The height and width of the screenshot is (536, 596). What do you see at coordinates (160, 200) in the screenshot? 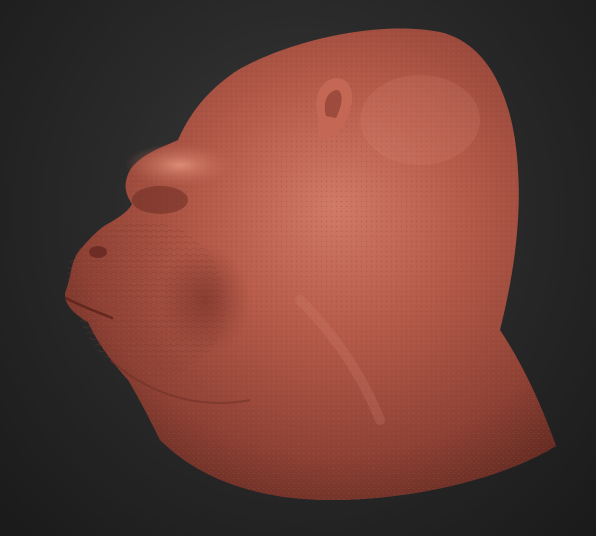
I see `eye-socket` at bounding box center [160, 200].